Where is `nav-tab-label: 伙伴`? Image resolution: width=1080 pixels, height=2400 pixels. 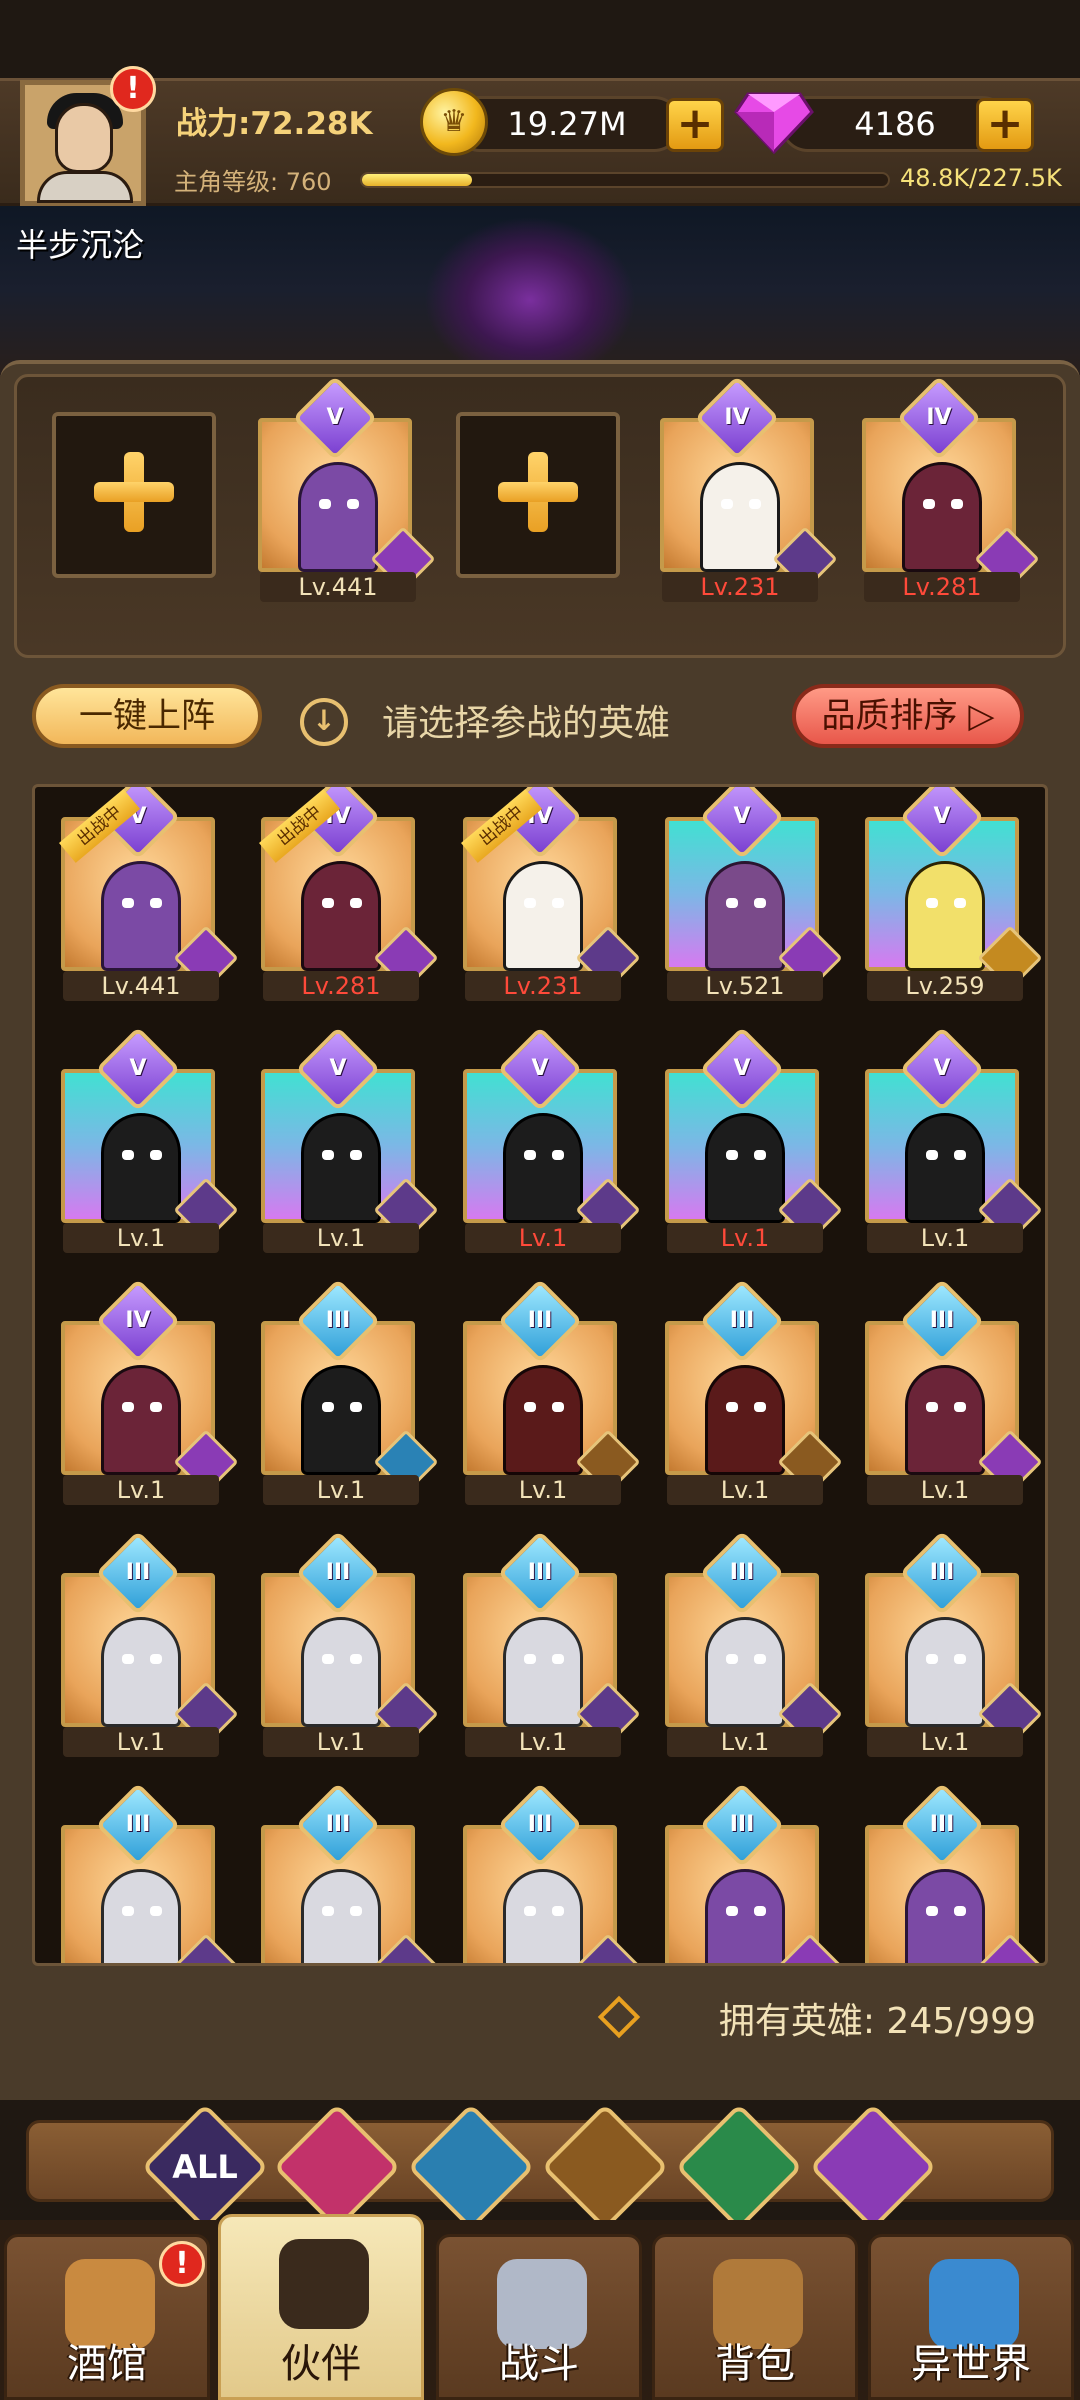
nav-tab-label: 伙伴 is located at coordinates (321, 2364).